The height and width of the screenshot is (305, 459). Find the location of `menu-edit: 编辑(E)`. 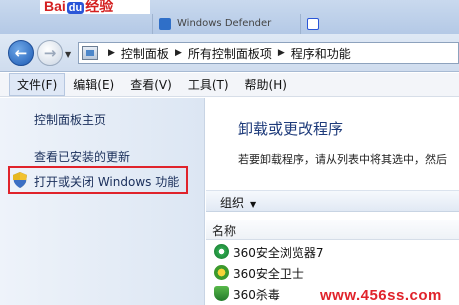

menu-edit: 编辑(E) is located at coordinates (93, 84).